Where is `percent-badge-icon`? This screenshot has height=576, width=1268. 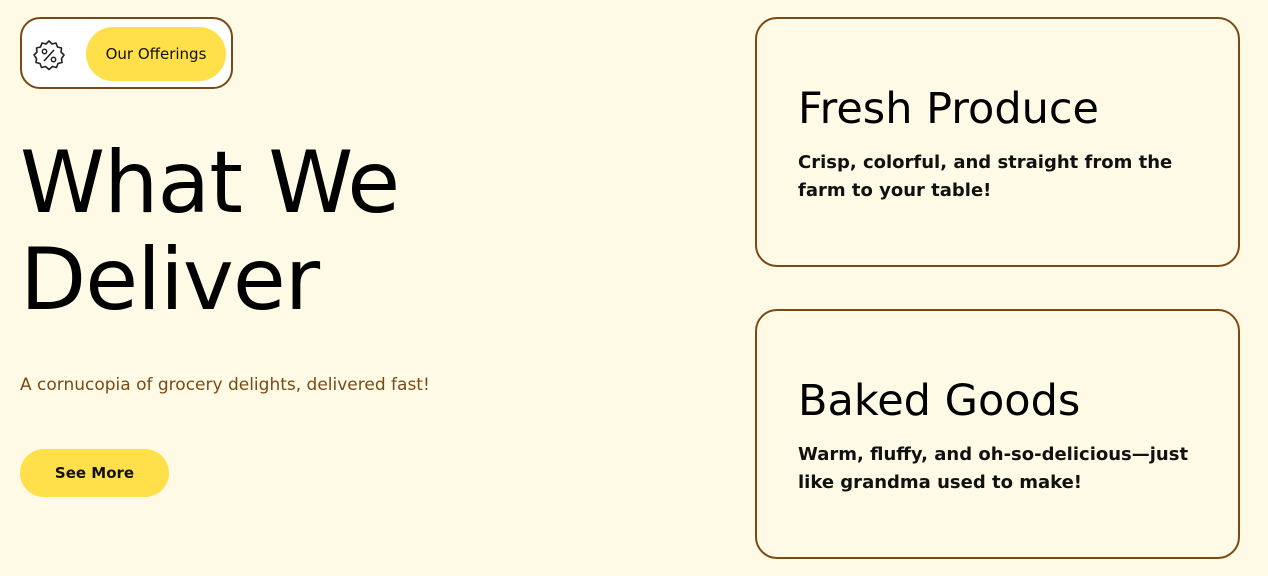
percent-badge-icon is located at coordinates (49, 55).